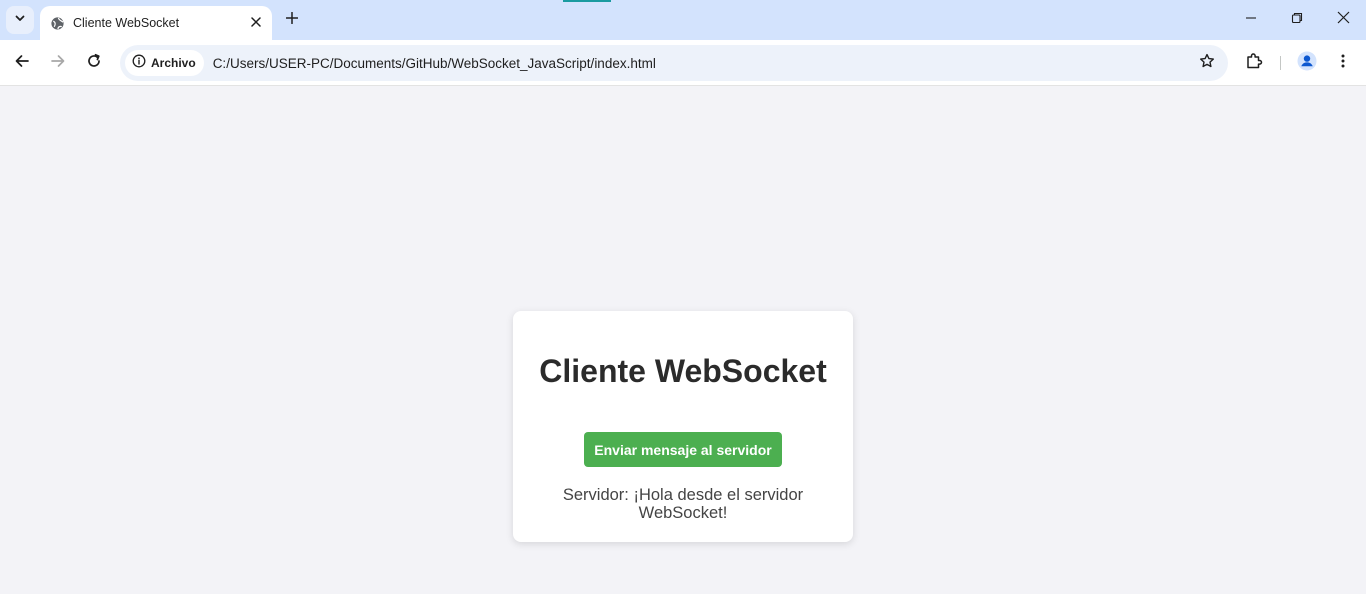  I want to click on tab-search-icon, so click(20, 20).